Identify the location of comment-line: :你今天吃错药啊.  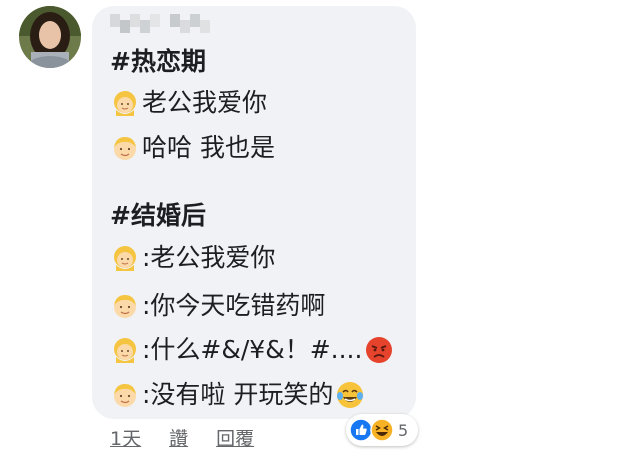
(217, 306).